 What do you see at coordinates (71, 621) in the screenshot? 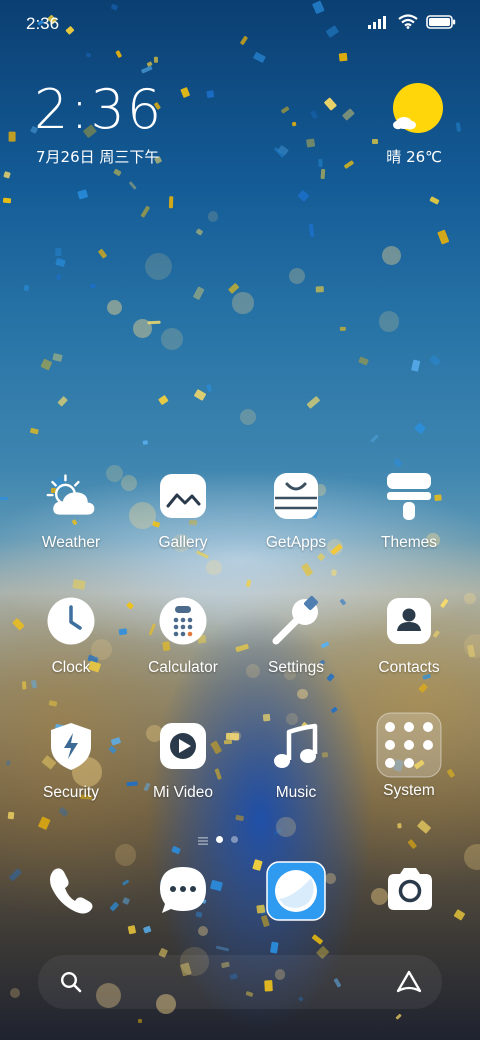
I see `clock-icon` at bounding box center [71, 621].